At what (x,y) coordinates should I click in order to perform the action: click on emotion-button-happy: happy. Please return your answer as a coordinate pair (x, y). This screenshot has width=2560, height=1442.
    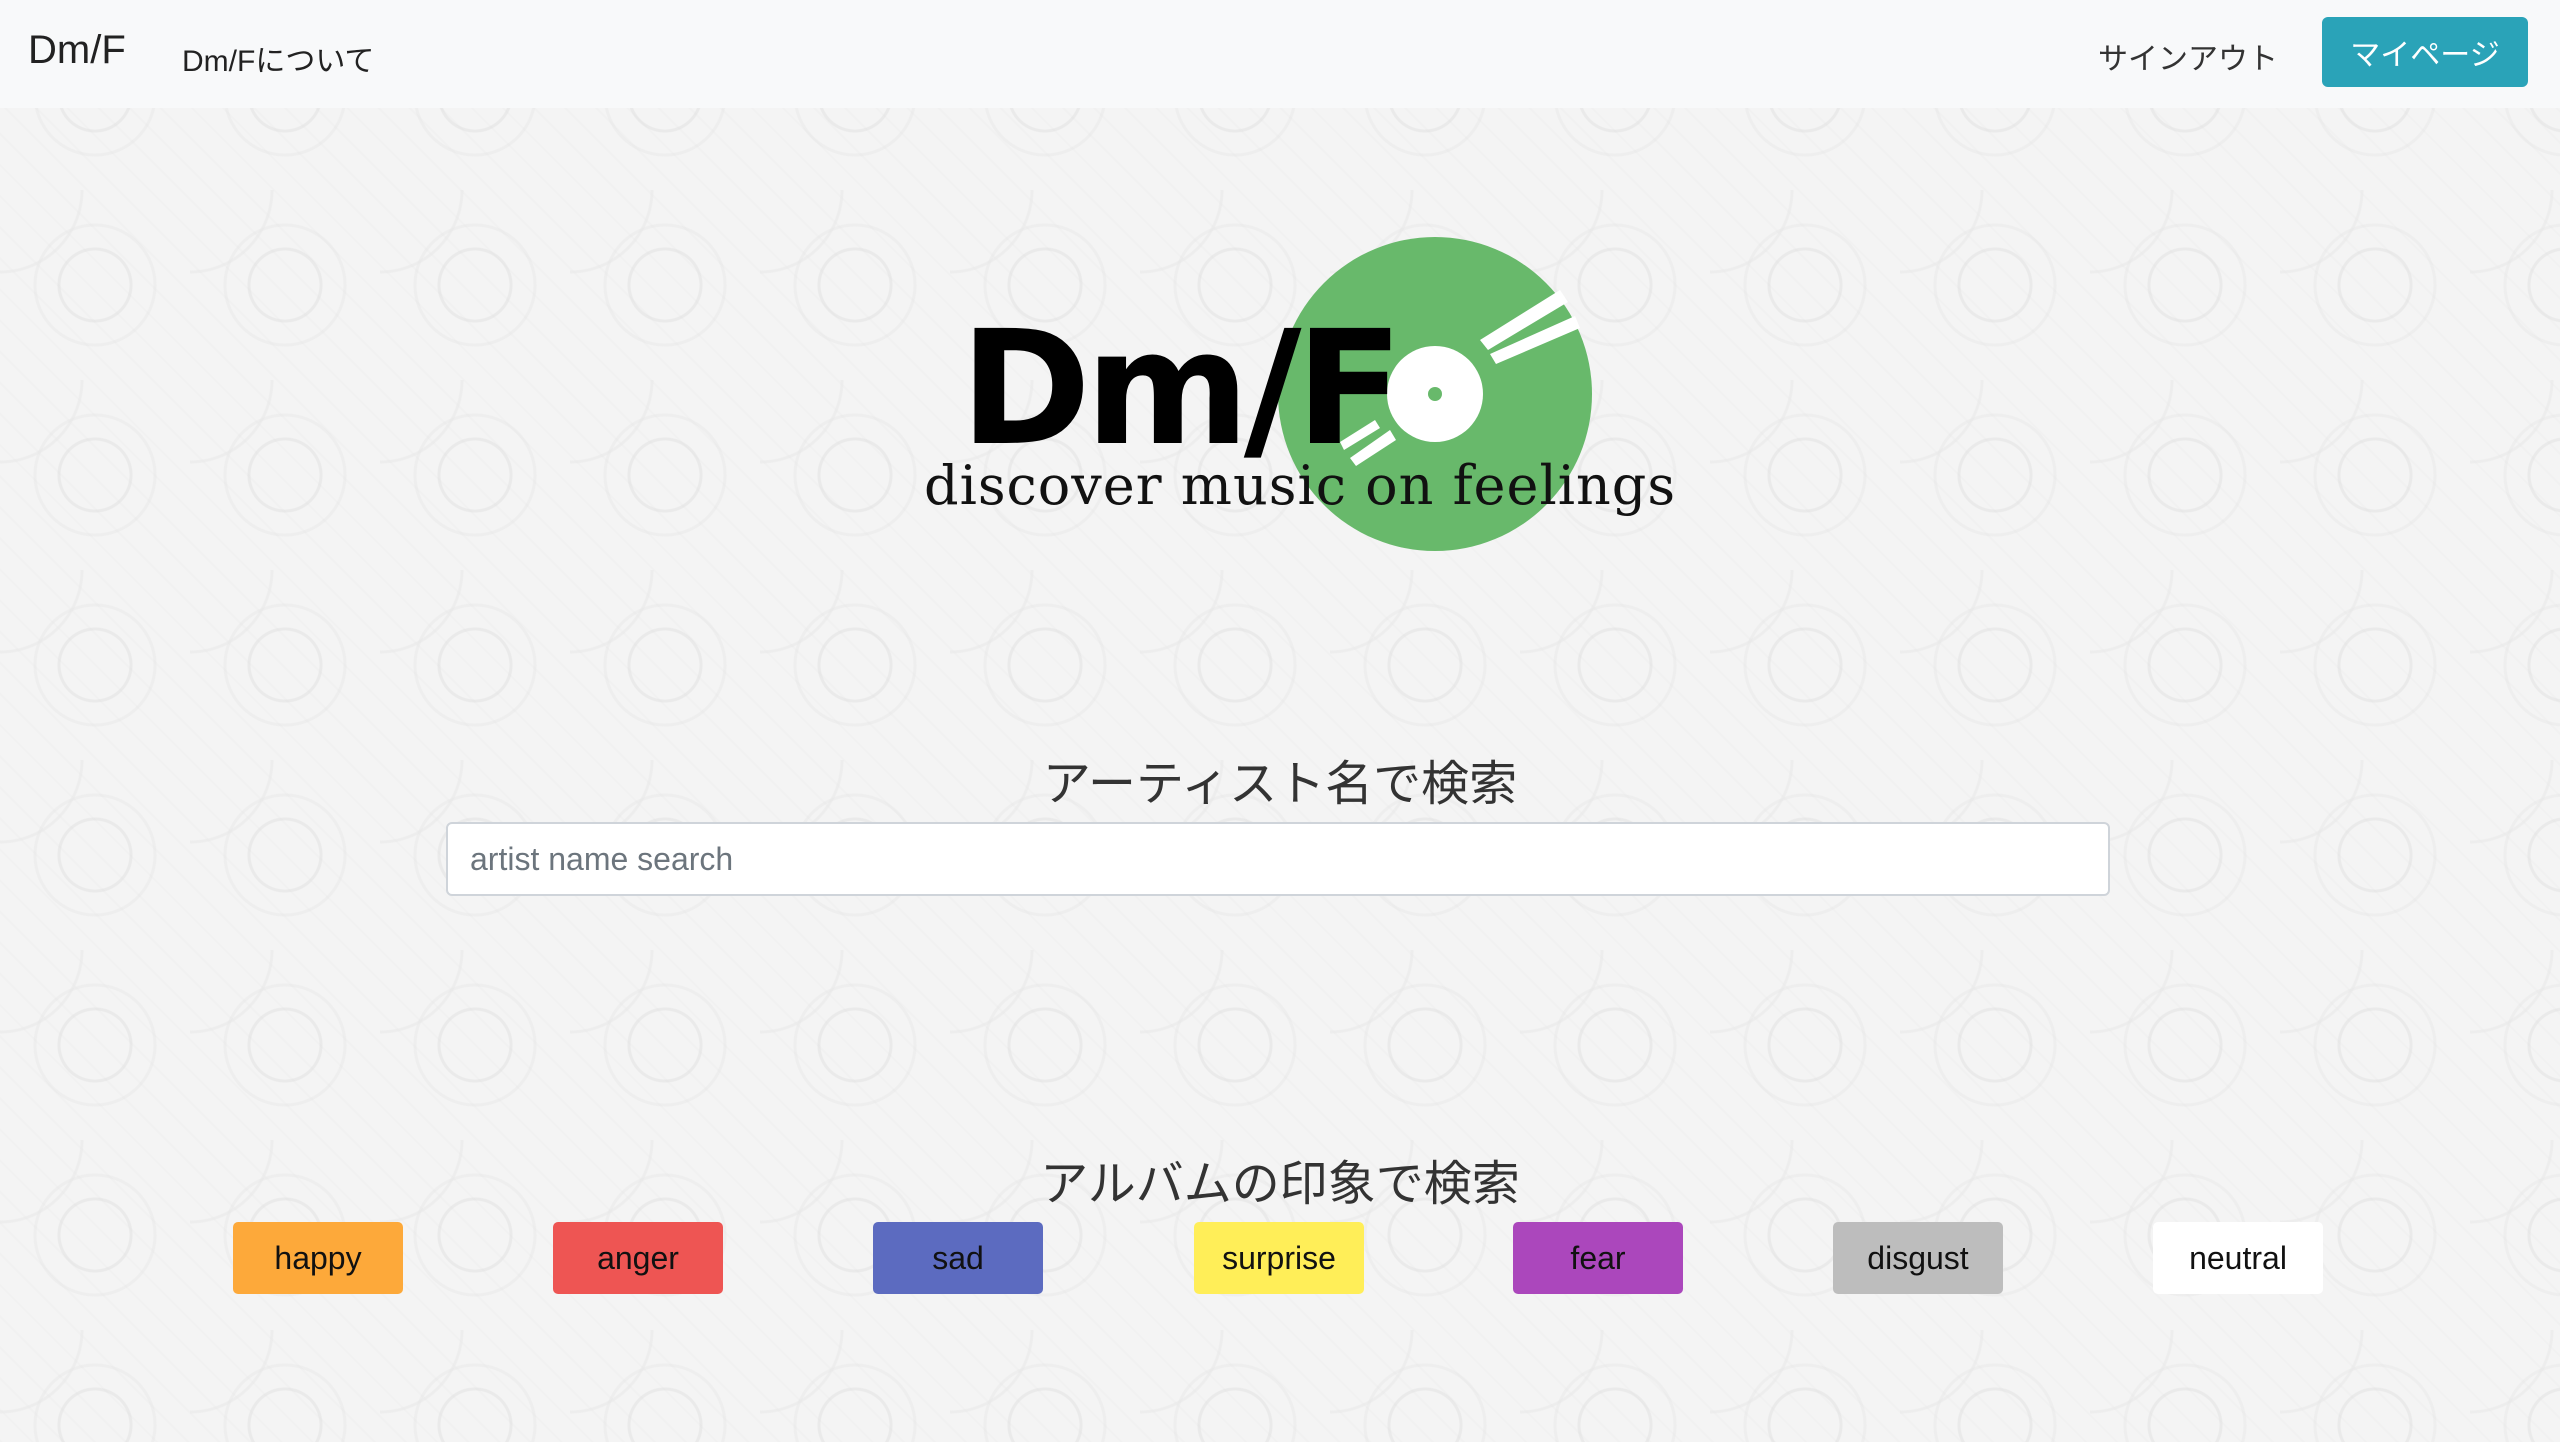
    Looking at the image, I should click on (318, 1258).